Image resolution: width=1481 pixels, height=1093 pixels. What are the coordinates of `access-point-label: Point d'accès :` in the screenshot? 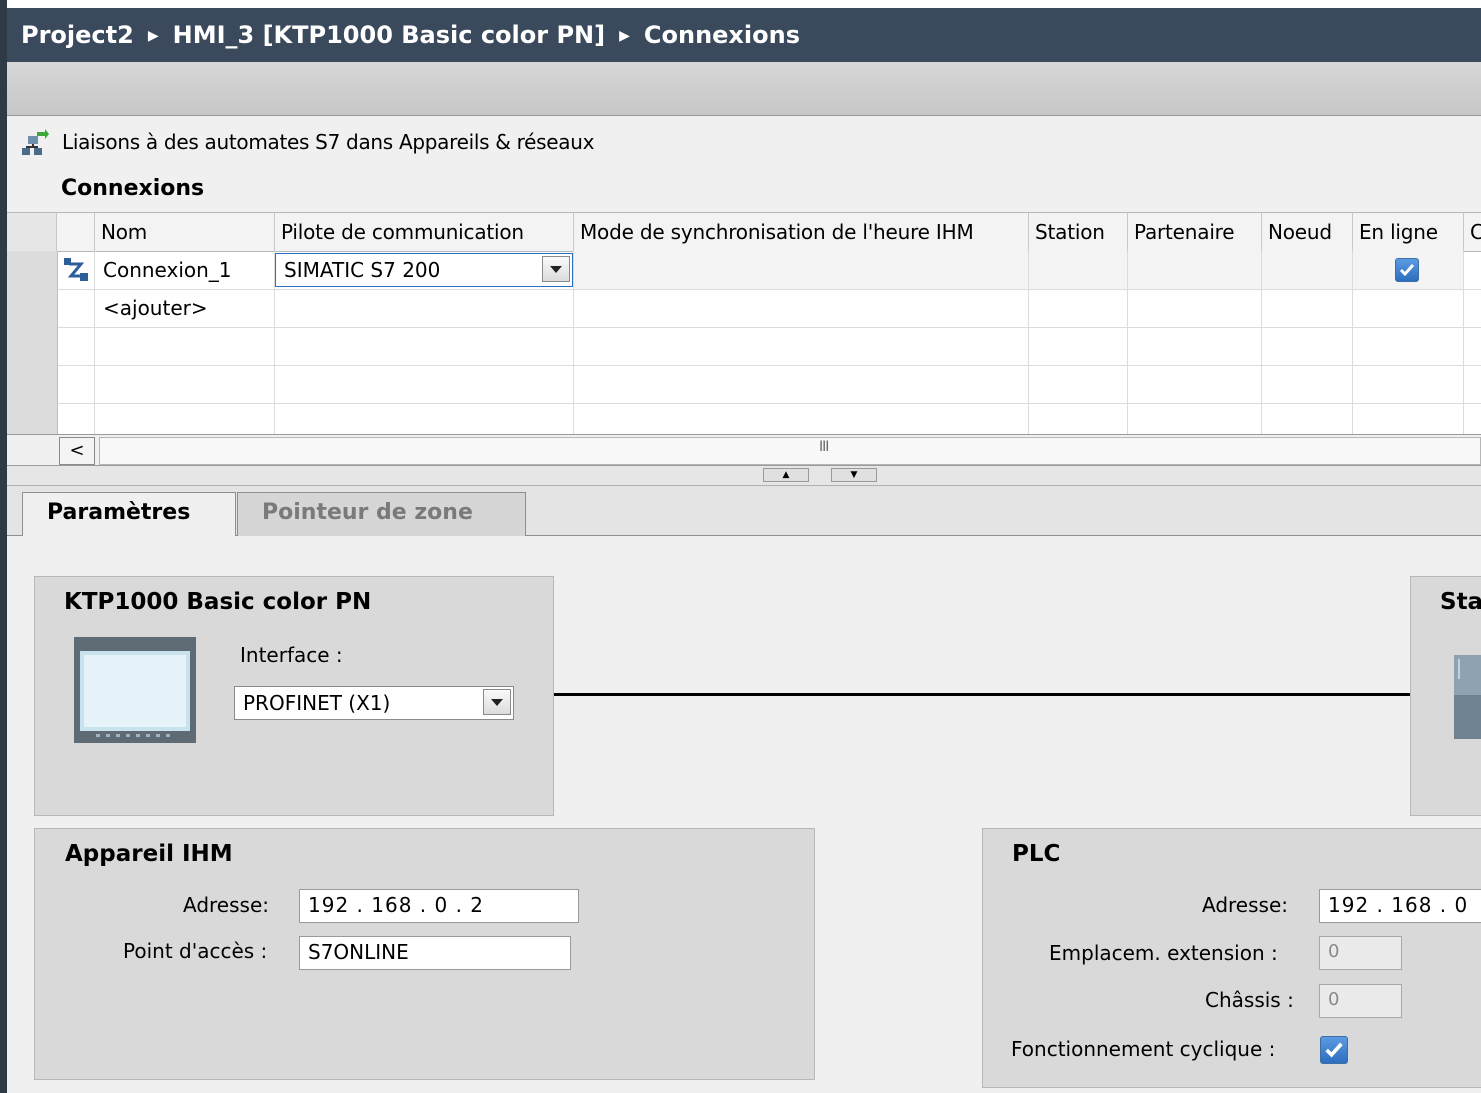 It's located at (195, 951).